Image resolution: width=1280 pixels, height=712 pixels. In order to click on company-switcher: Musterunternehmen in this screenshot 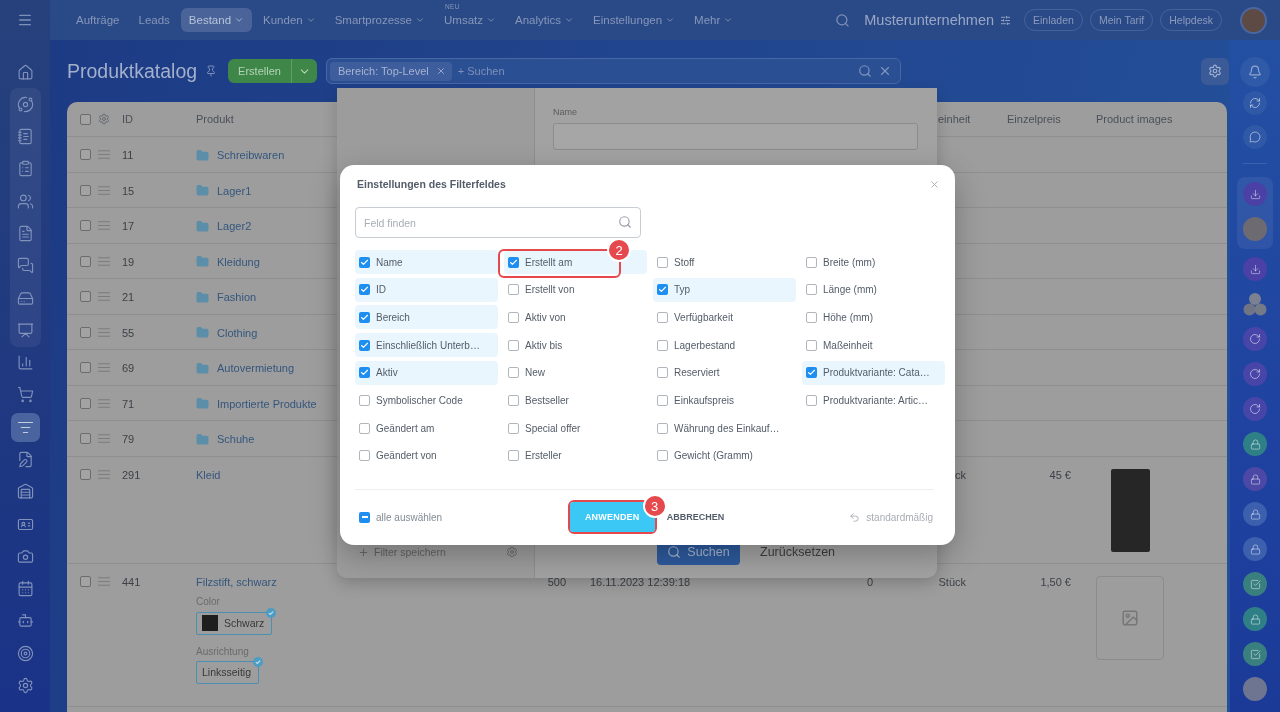, I will do `click(937, 20)`.